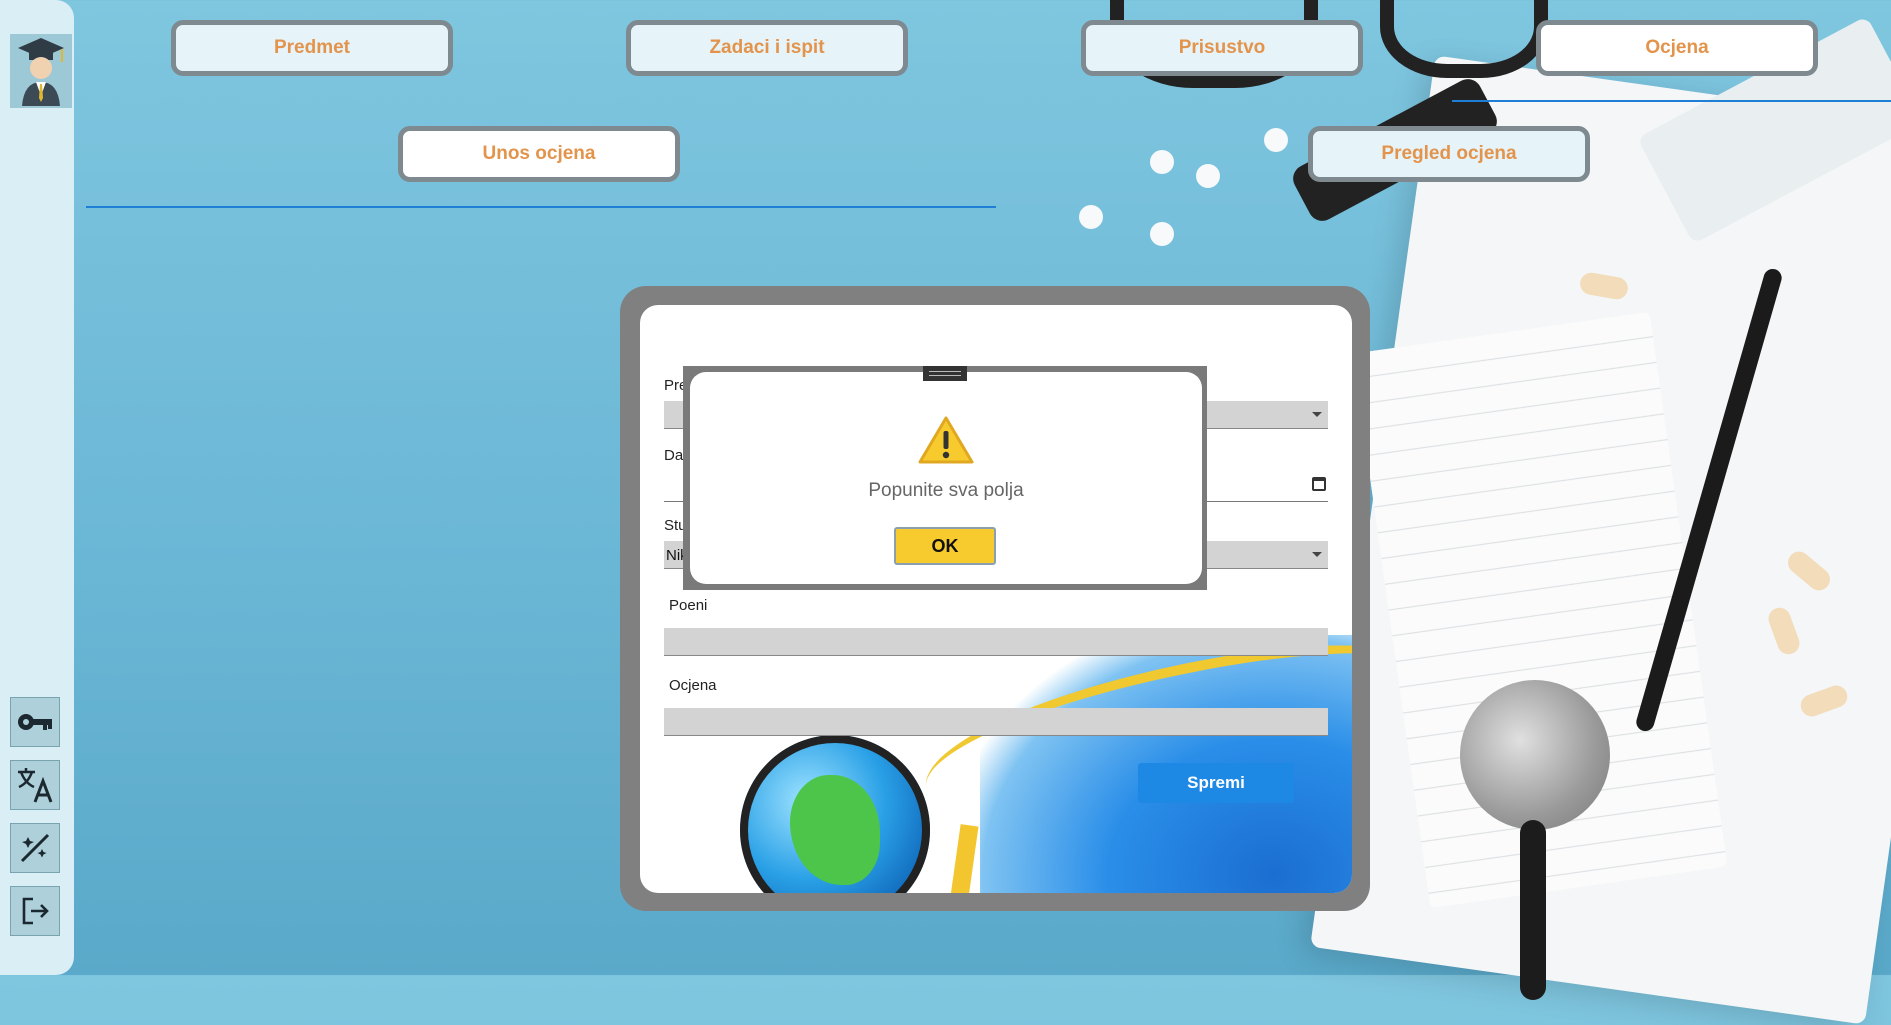 Image resolution: width=1891 pixels, height=1025 pixels. What do you see at coordinates (1533, 910) in the screenshot?
I see `bg-stethoscope-tube` at bounding box center [1533, 910].